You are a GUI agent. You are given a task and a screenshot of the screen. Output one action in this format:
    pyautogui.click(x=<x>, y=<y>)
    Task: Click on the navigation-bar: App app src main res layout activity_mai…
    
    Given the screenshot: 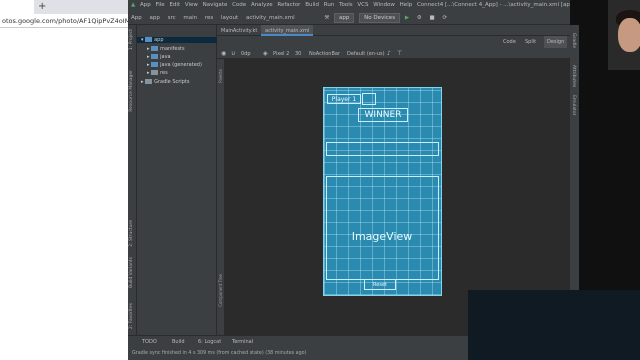 What is the action you would take?
    pyautogui.click(x=349, y=18)
    